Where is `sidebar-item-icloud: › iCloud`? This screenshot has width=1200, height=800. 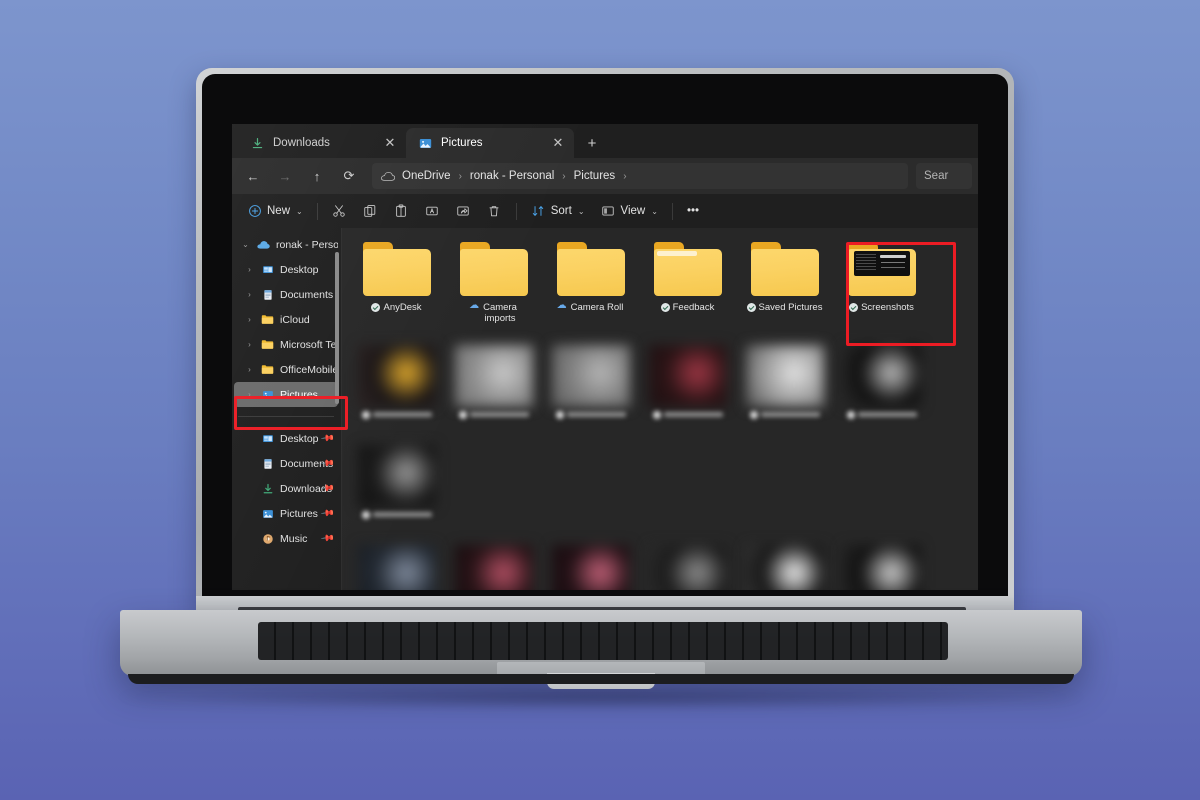 sidebar-item-icloud: › iCloud is located at coordinates (286, 319).